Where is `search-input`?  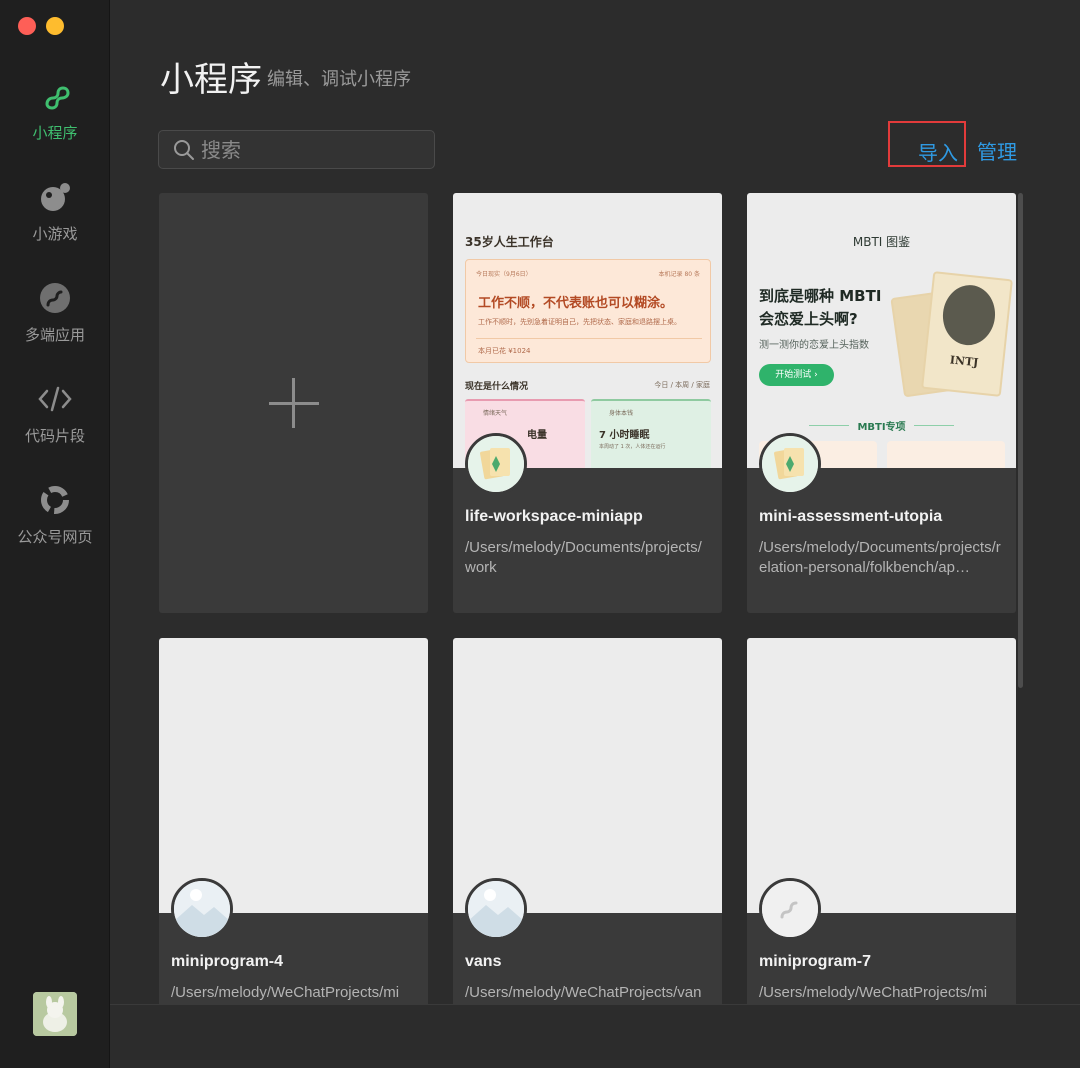 search-input is located at coordinates (313, 149).